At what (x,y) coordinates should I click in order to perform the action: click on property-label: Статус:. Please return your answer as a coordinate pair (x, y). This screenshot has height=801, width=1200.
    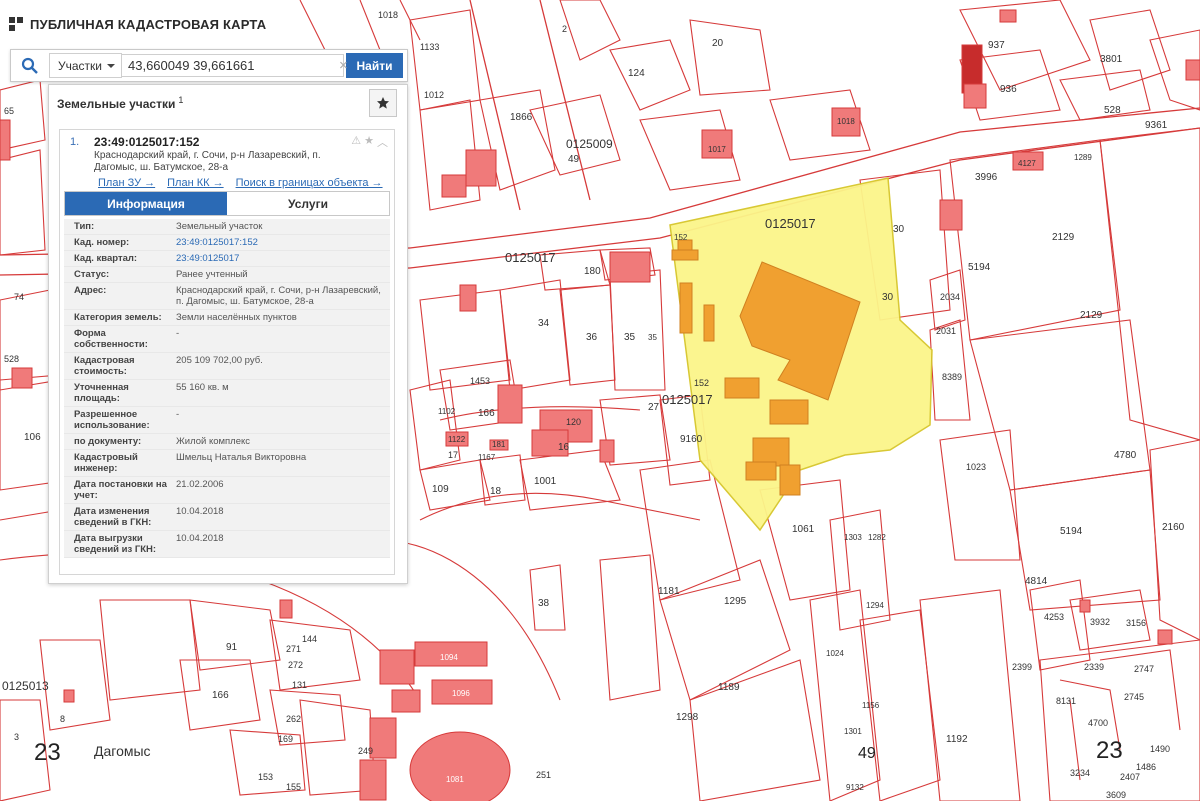
    Looking at the image, I should click on (92, 274).